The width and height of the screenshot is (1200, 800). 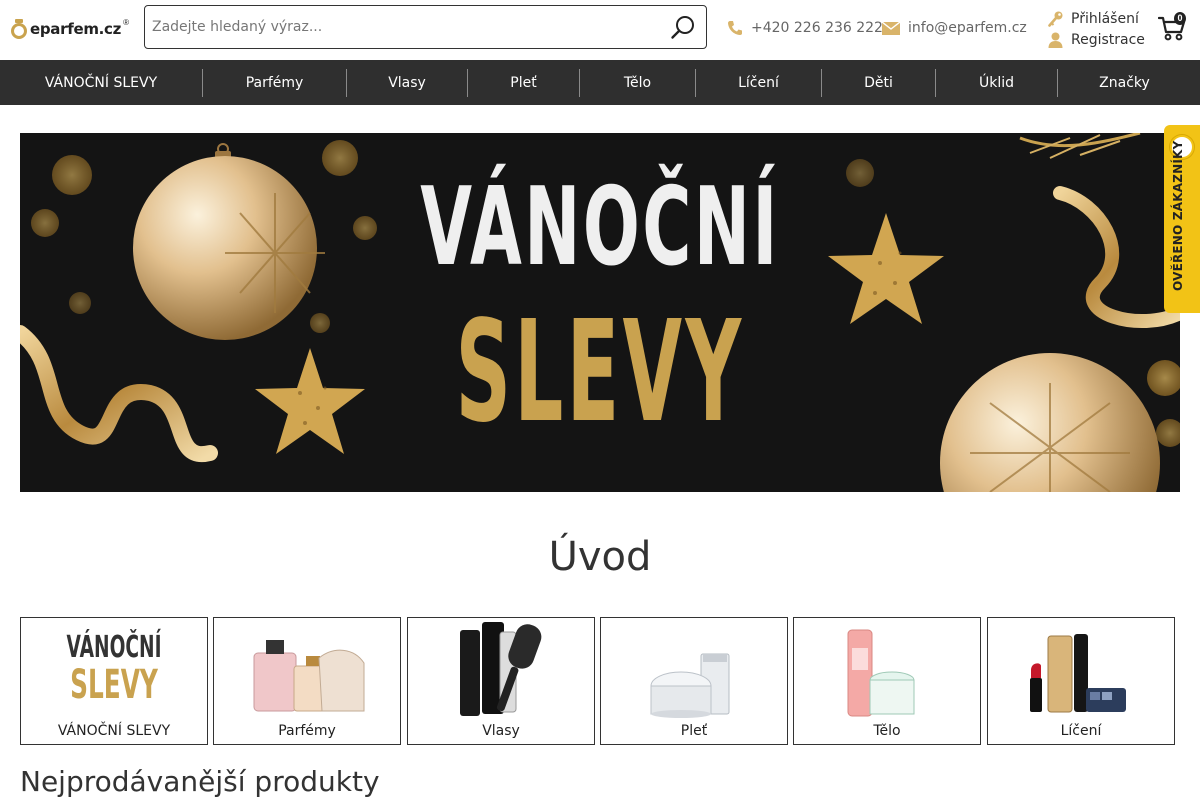 What do you see at coordinates (114, 731) in the screenshot?
I see `category-label: VÁNOČNÍ SLEVY` at bounding box center [114, 731].